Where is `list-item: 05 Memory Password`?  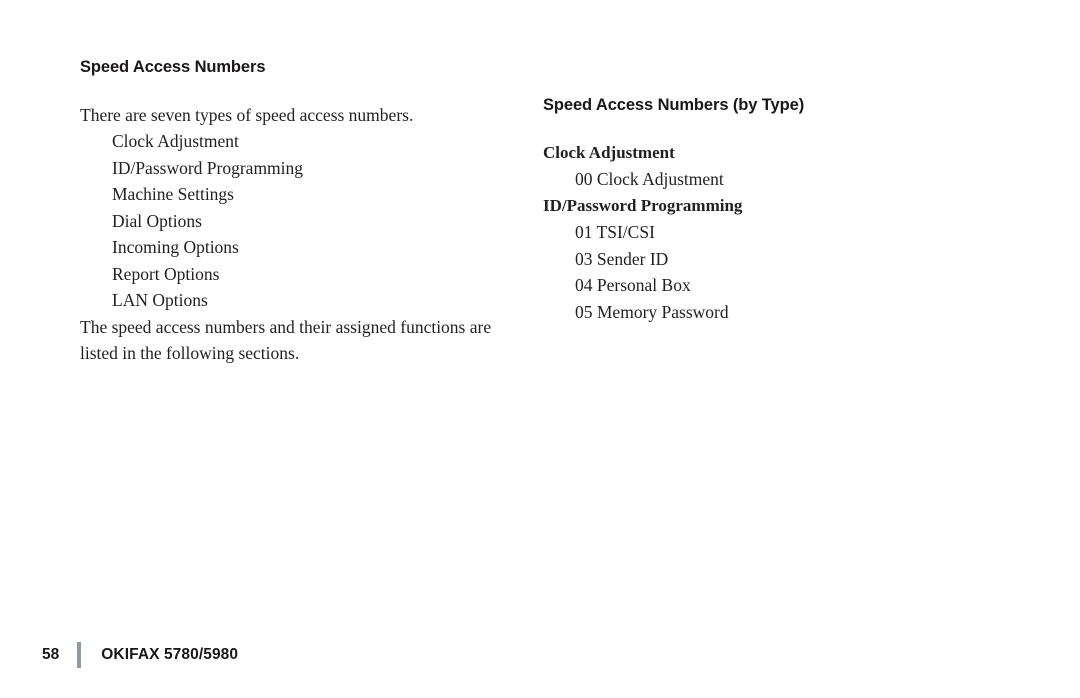 list-item: 05 Memory Password is located at coordinates (652, 311).